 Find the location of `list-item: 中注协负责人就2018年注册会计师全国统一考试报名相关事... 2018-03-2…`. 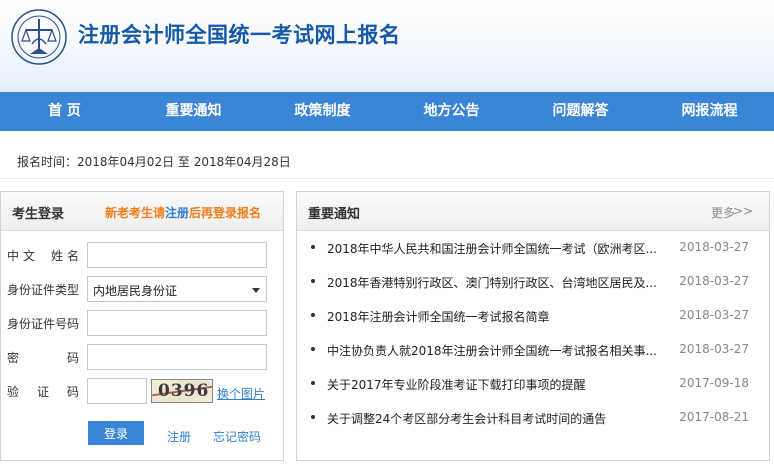

list-item: 中注协负责人就2018年注册会计师全国统一考试报名相关事... 2018-03-2… is located at coordinates (533, 349).